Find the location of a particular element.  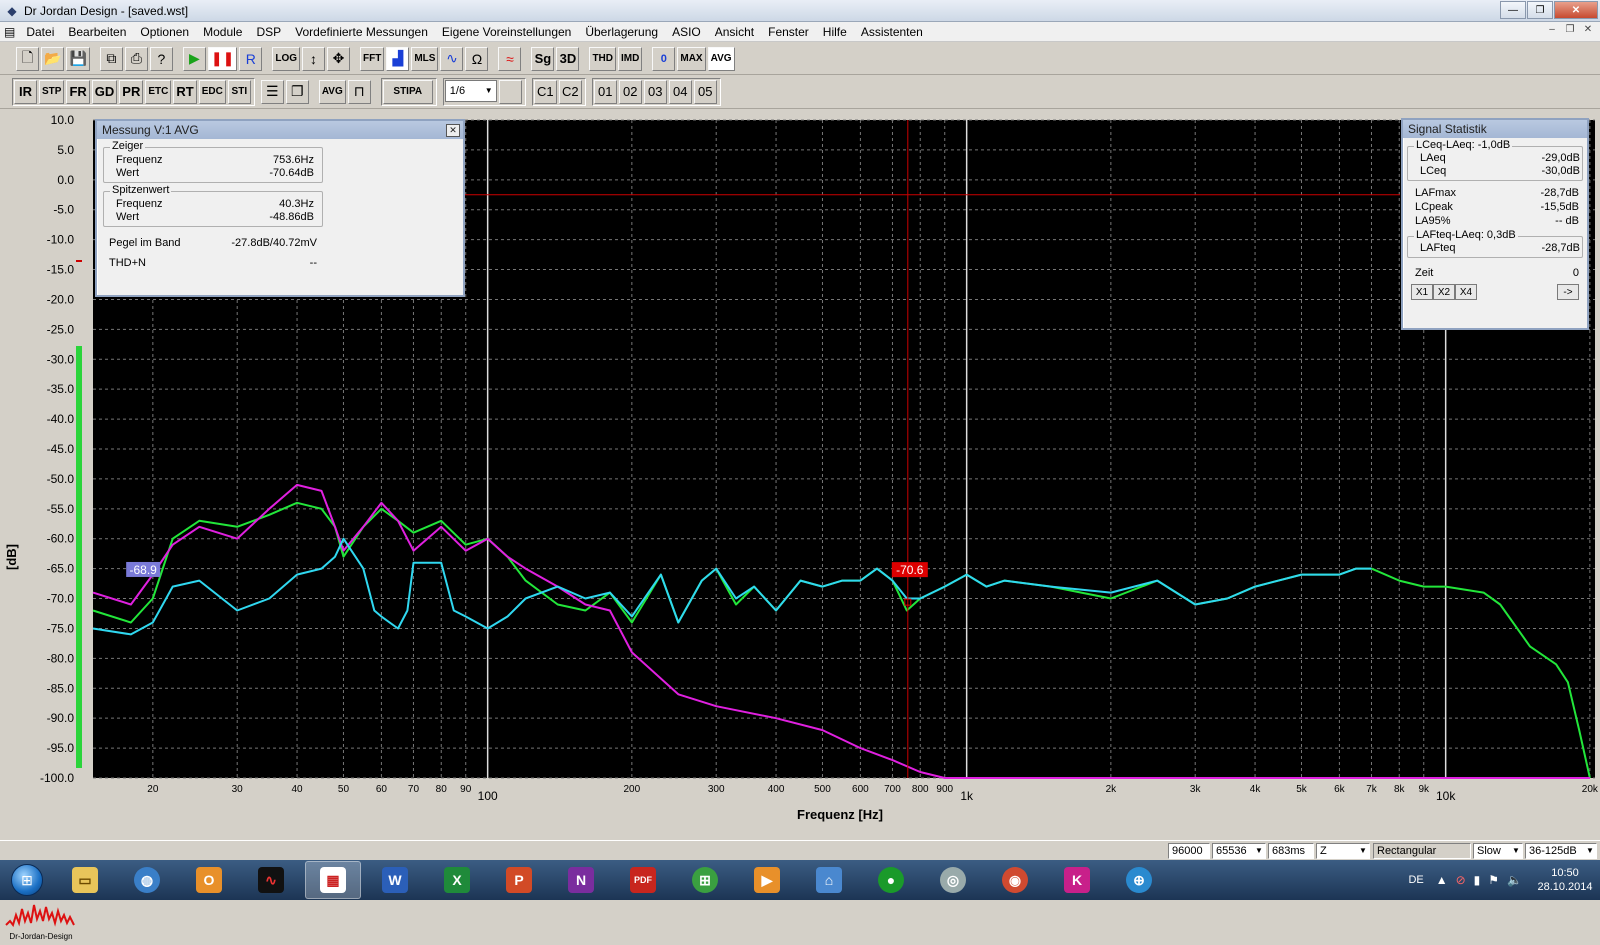

x4-button: X4 is located at coordinates (1466, 292).